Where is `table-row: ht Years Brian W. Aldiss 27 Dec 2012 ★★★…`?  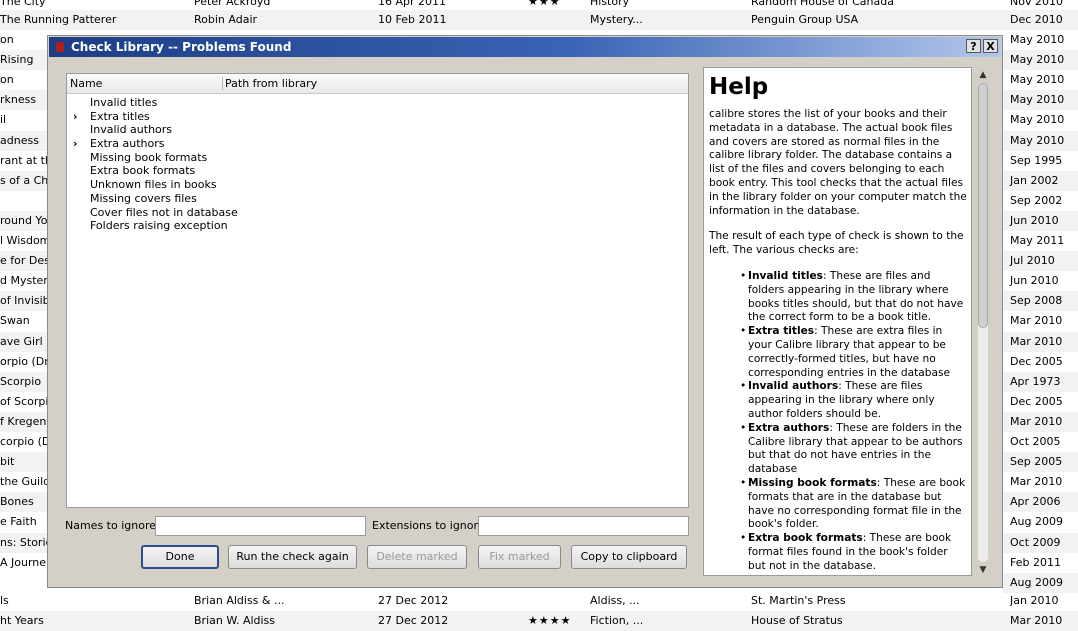 table-row: ht Years Brian W. Aldiss 27 Dec 2012 ★★★… is located at coordinates (539, 621).